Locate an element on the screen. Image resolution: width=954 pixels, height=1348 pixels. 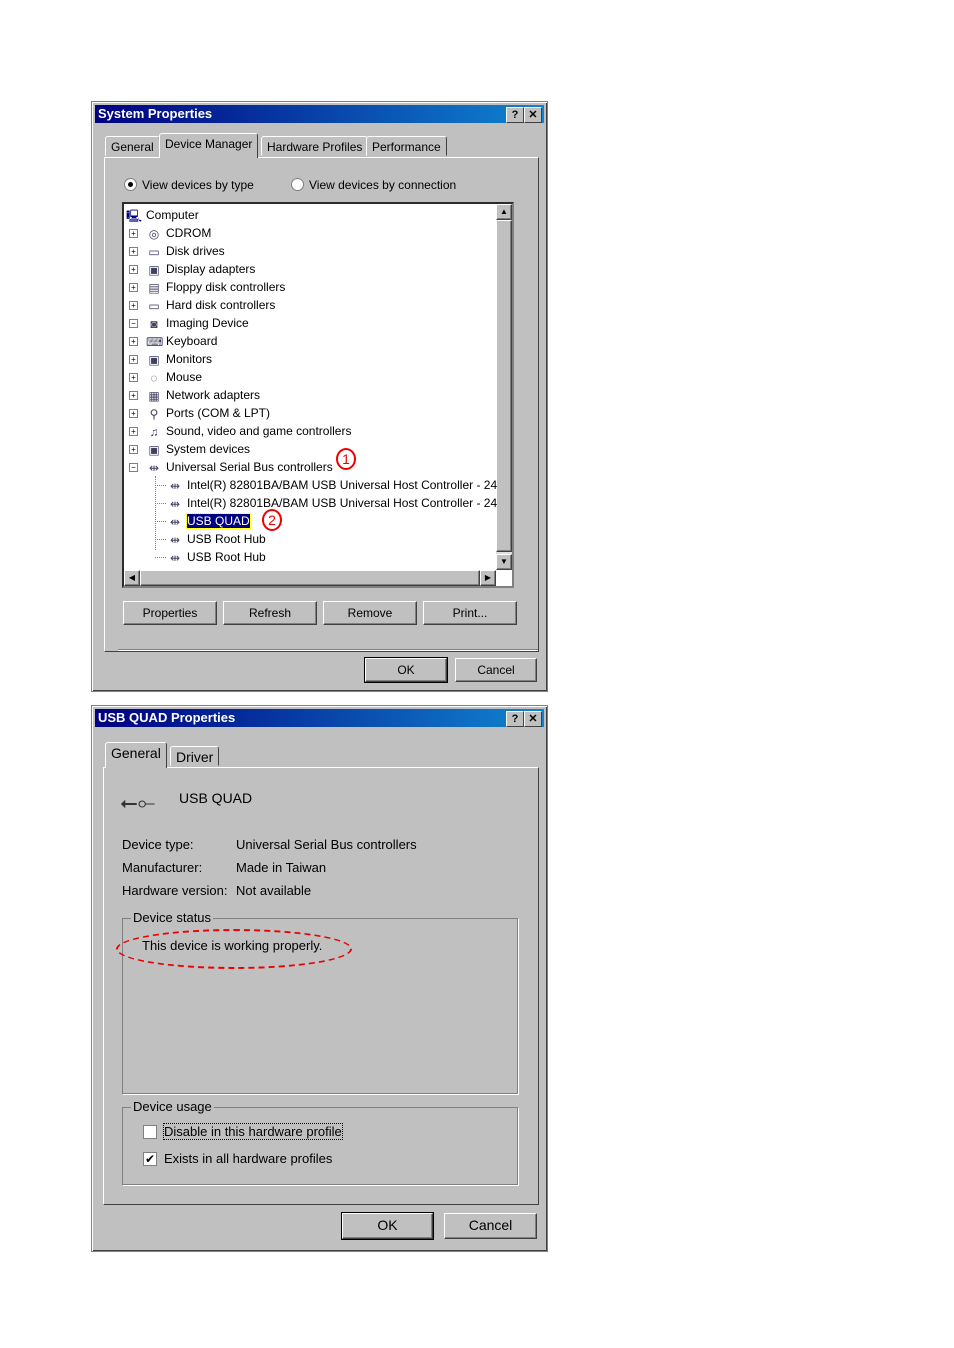
tree-item: ◙ Imaging Device is located at coordinates (197, 323).